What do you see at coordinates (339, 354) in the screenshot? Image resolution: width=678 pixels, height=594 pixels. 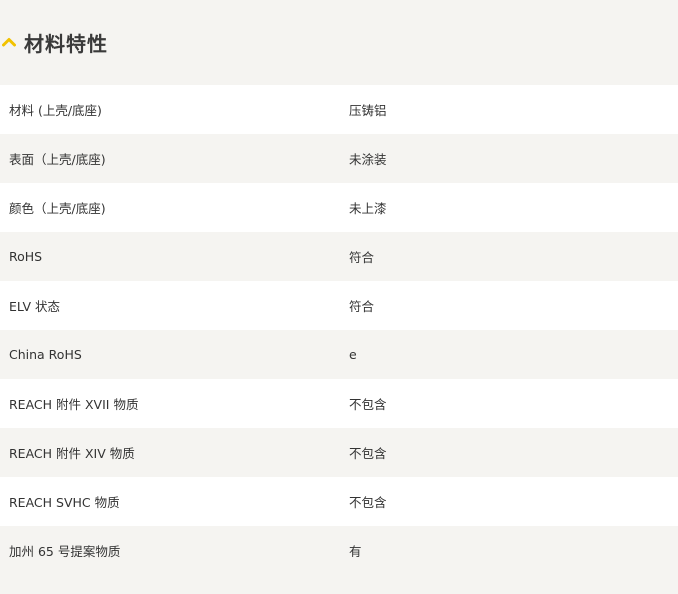 I see `table-row: China RoHS e` at bounding box center [339, 354].